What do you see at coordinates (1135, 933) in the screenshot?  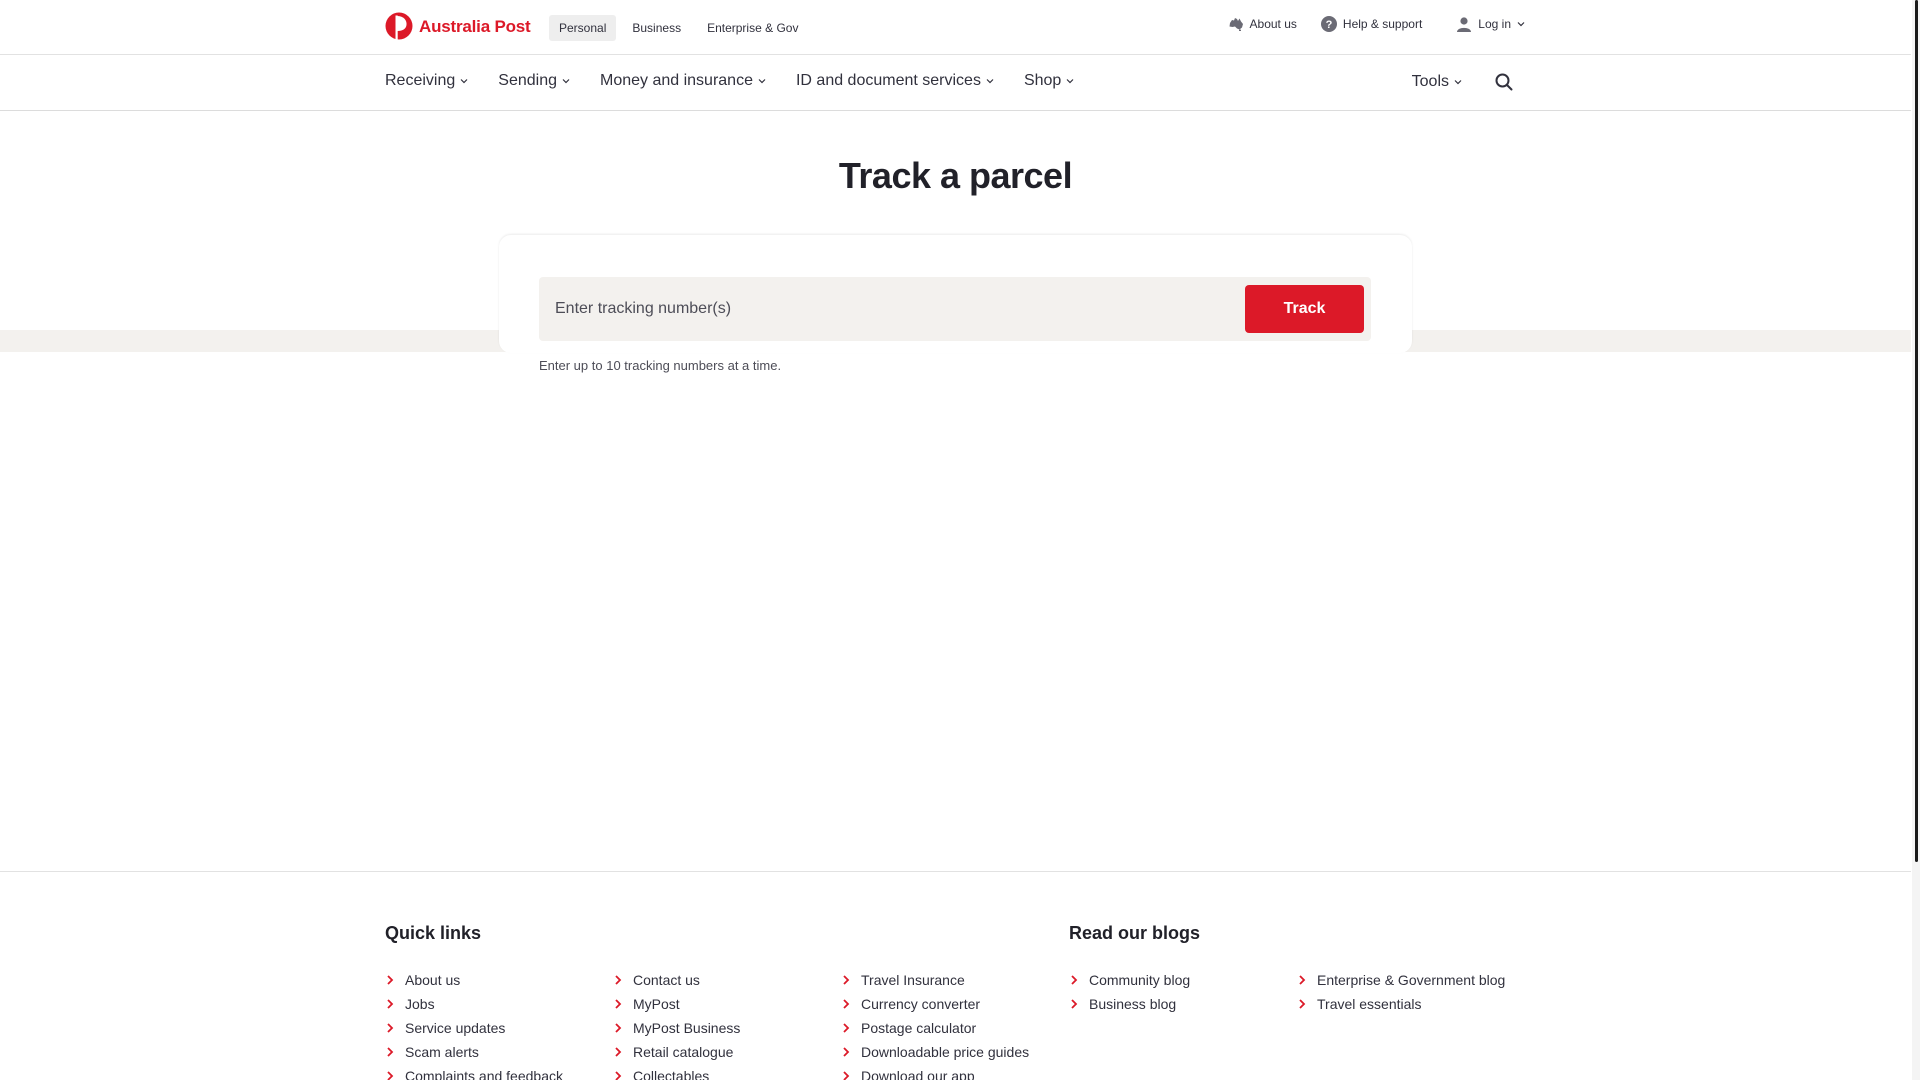 I see `blogs-heading: Read our blogs` at bounding box center [1135, 933].